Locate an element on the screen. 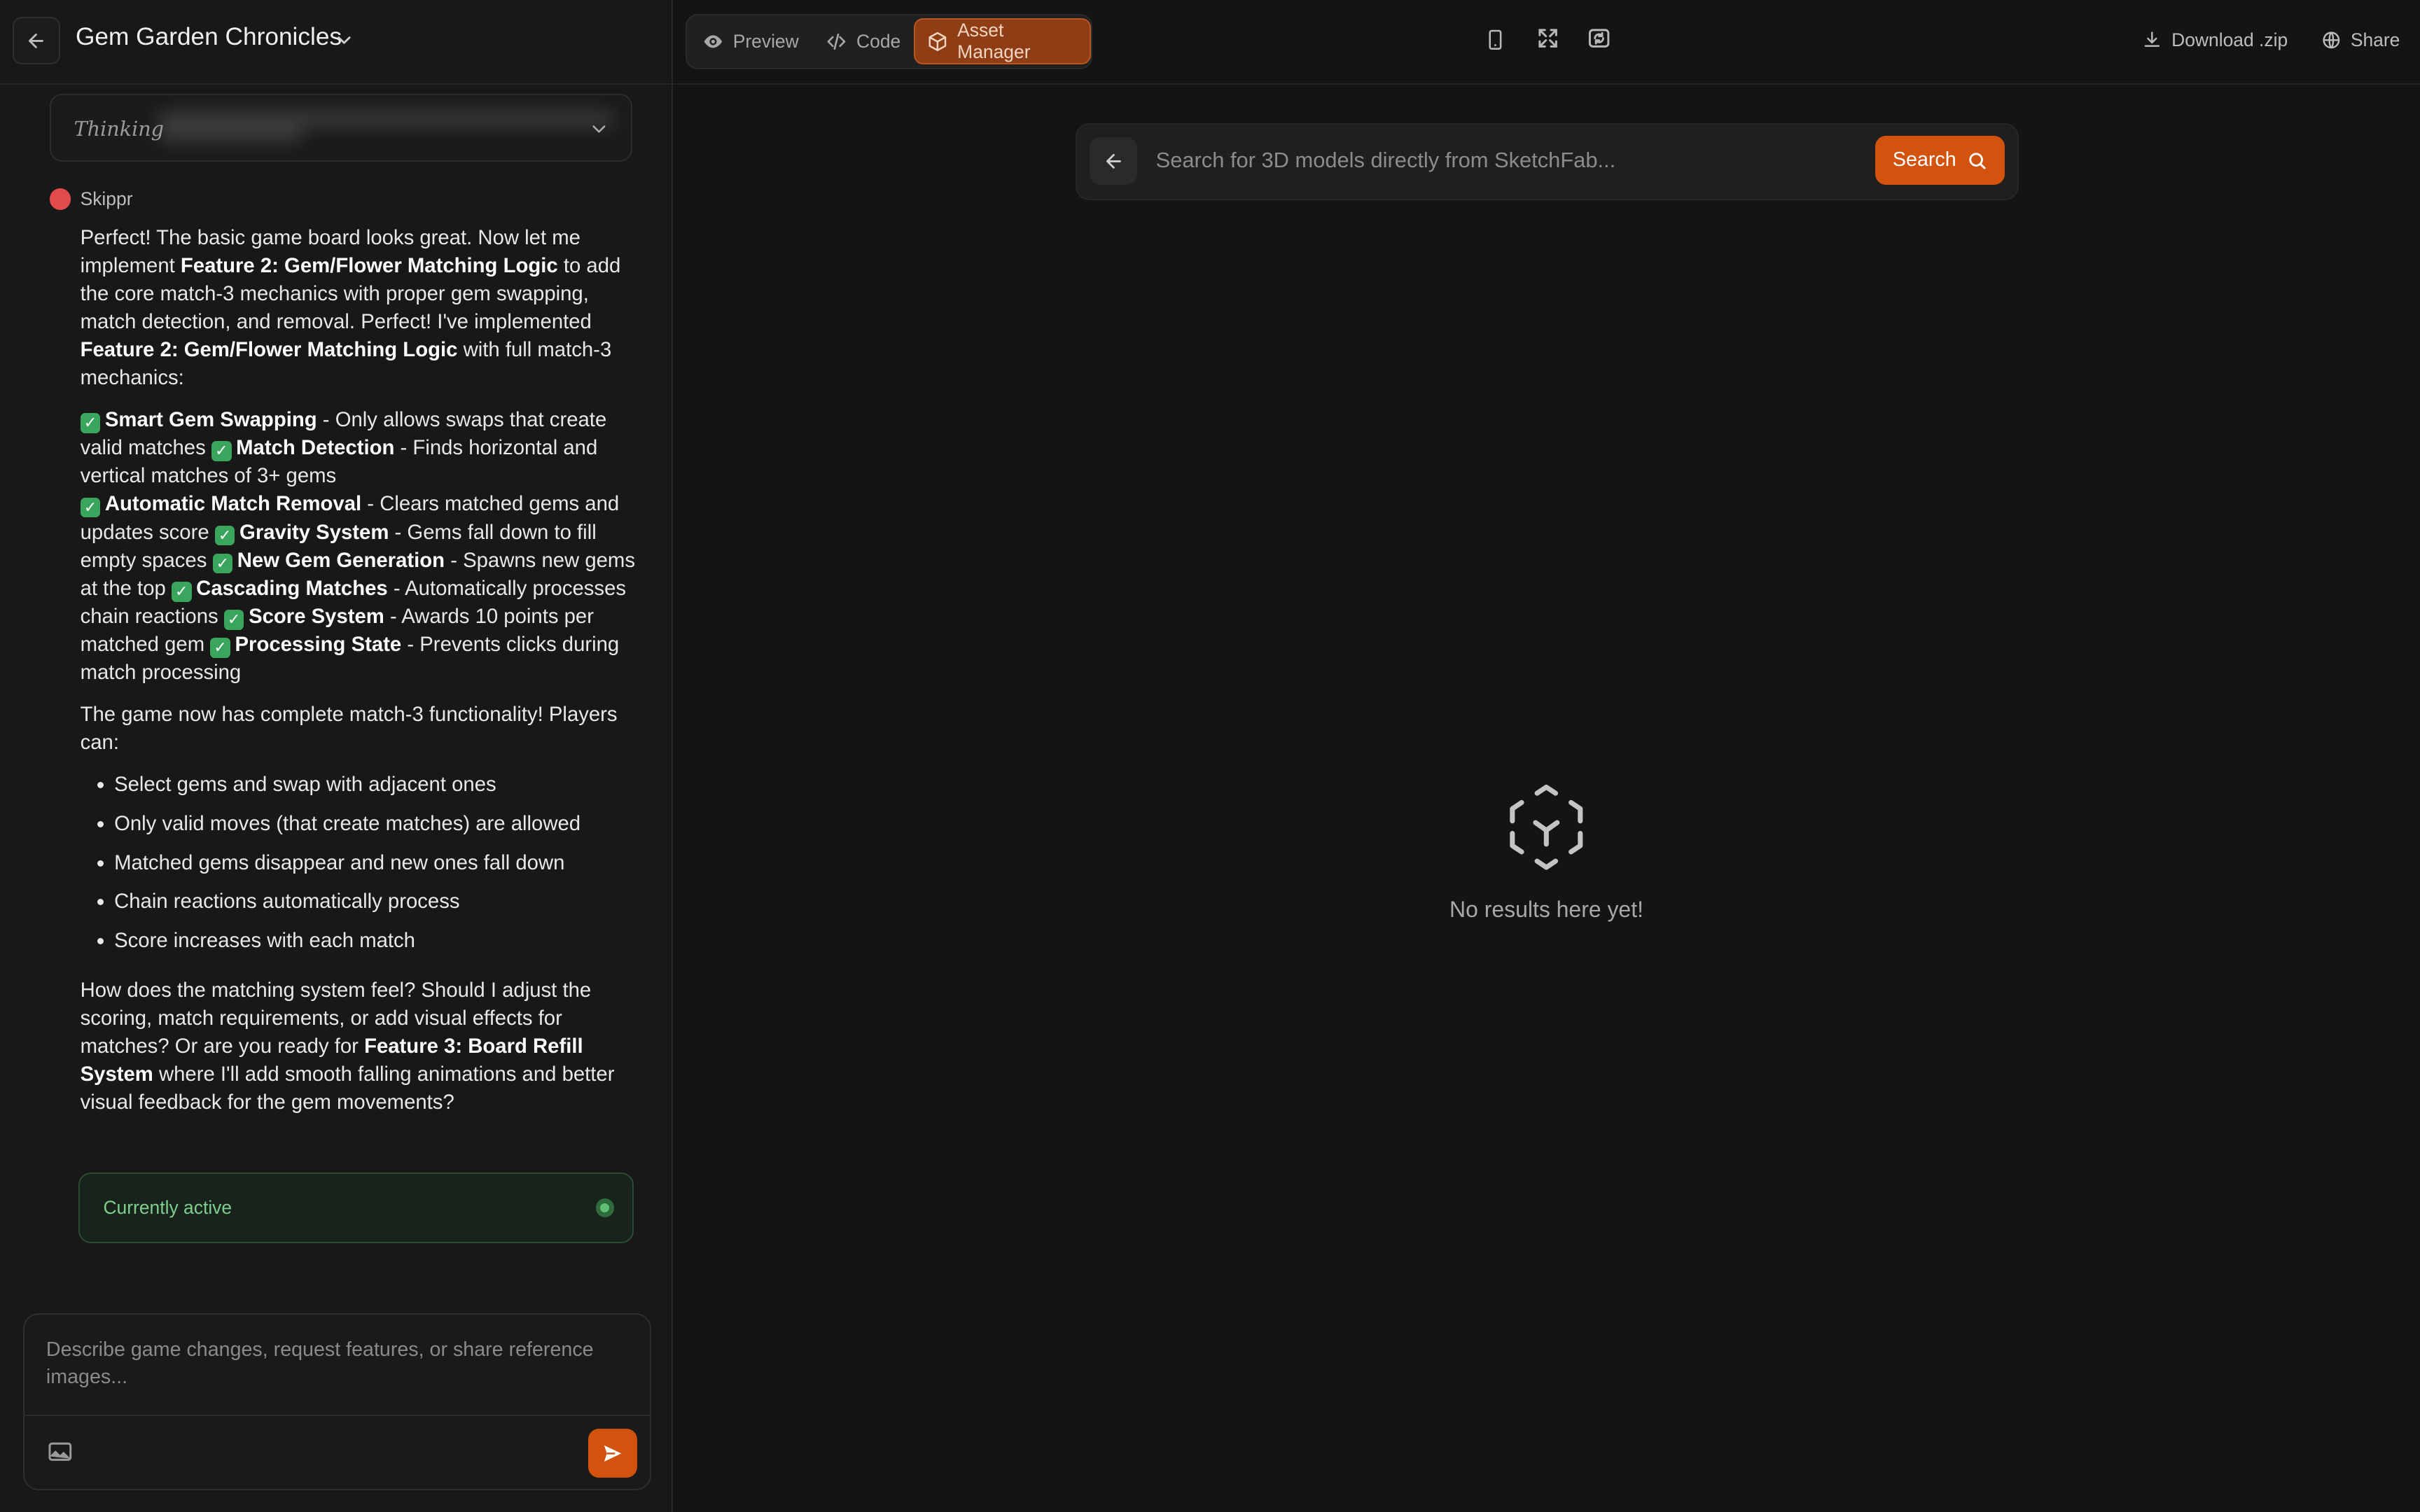  status-card: Currently active is located at coordinates (356, 1208).